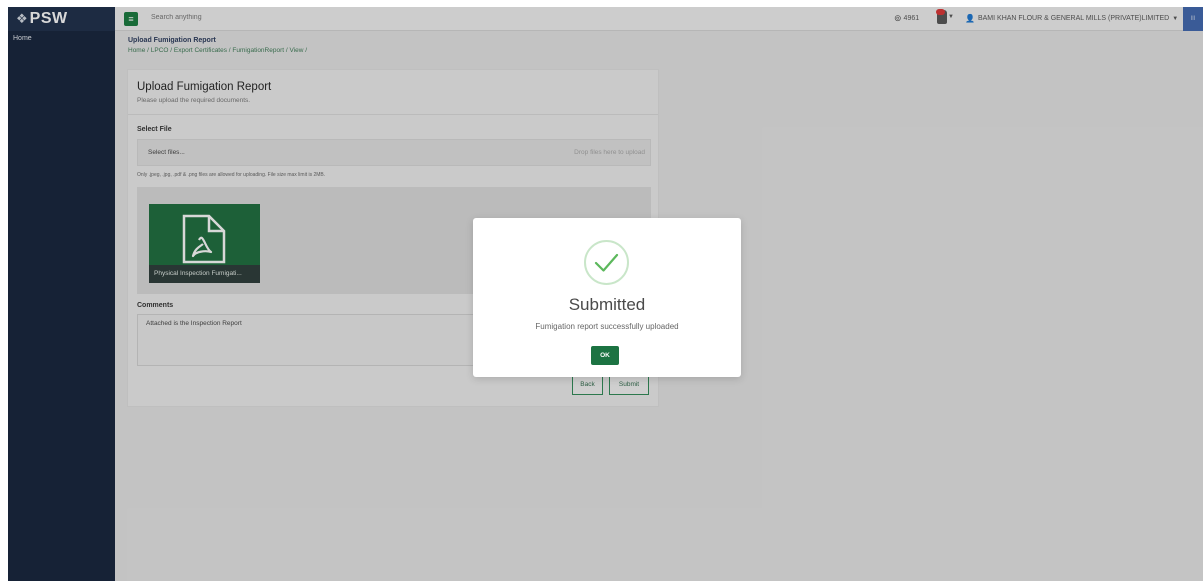 The height and width of the screenshot is (581, 1203). I want to click on success-check-icon, so click(606, 262).